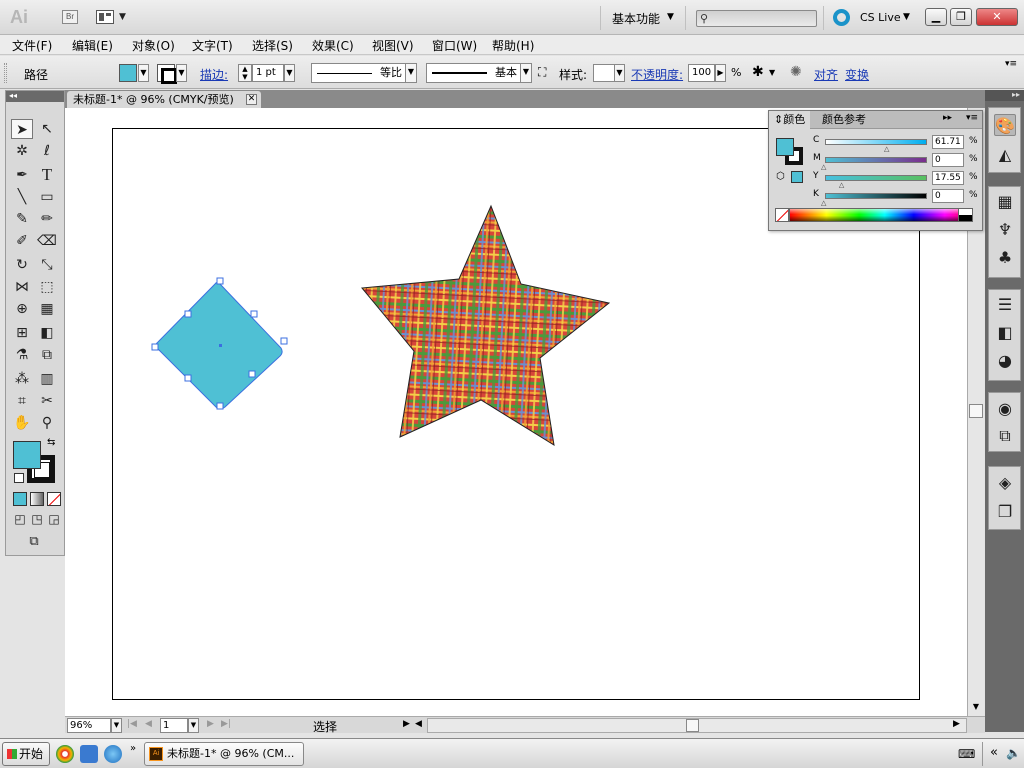  I want to click on stroke-weight-field: 1 pt, so click(268, 73).